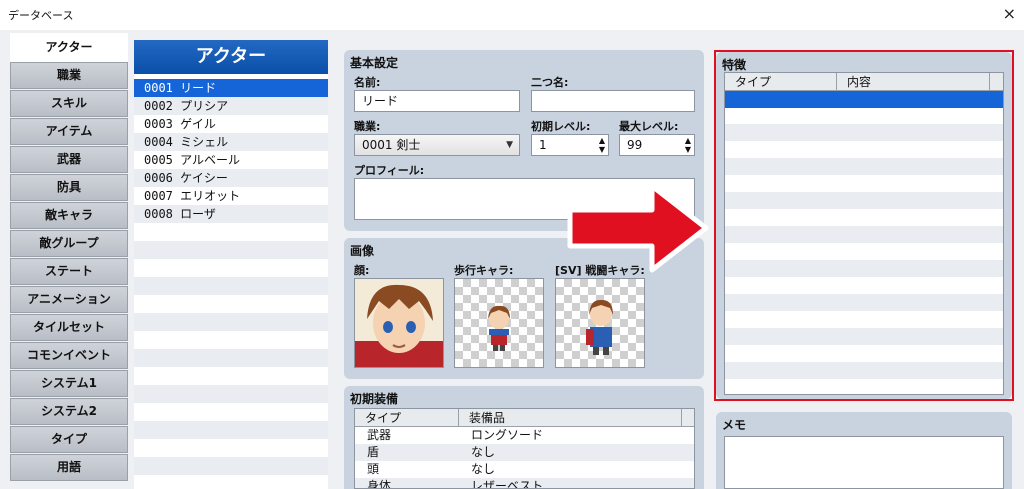 Image resolution: width=1024 pixels, height=489 pixels. I want to click on tab-items: アイテム, so click(69, 131).